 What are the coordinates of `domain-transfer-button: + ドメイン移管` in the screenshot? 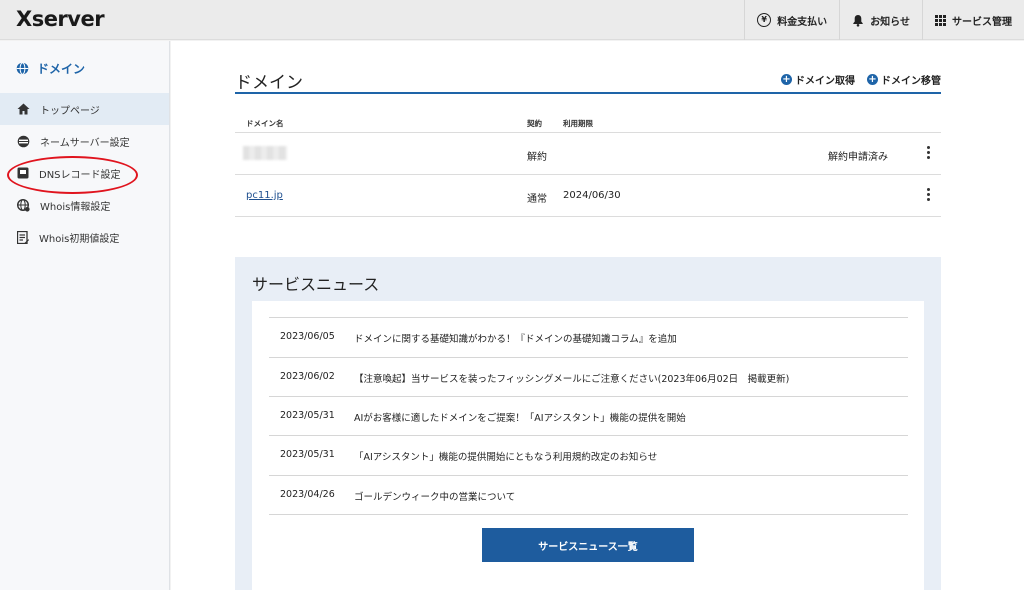 It's located at (904, 79).